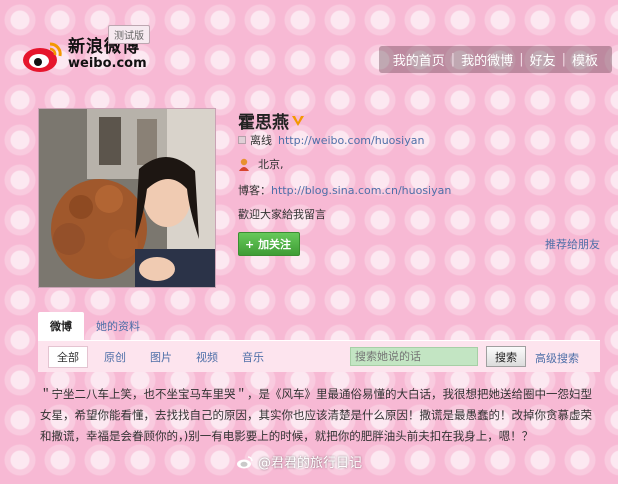  I want to click on search-button: 搜索, so click(506, 356).